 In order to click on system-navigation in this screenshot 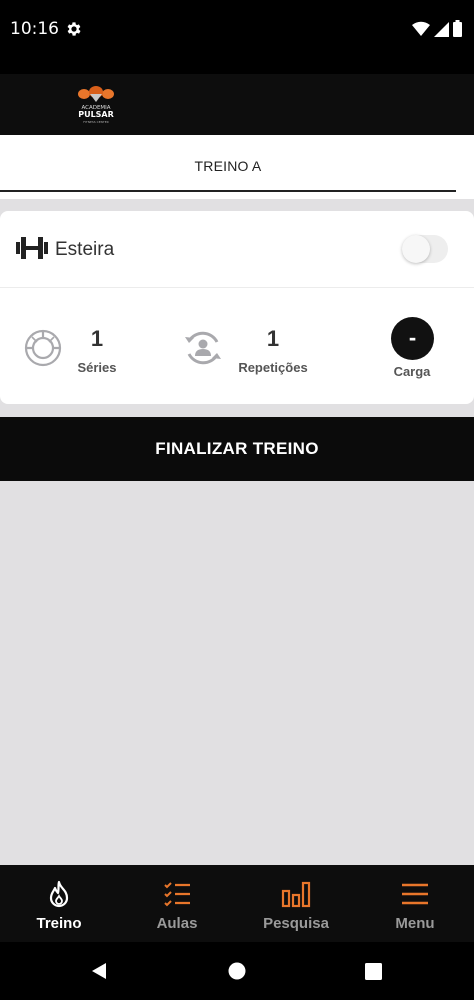, I will do `click(237, 971)`.